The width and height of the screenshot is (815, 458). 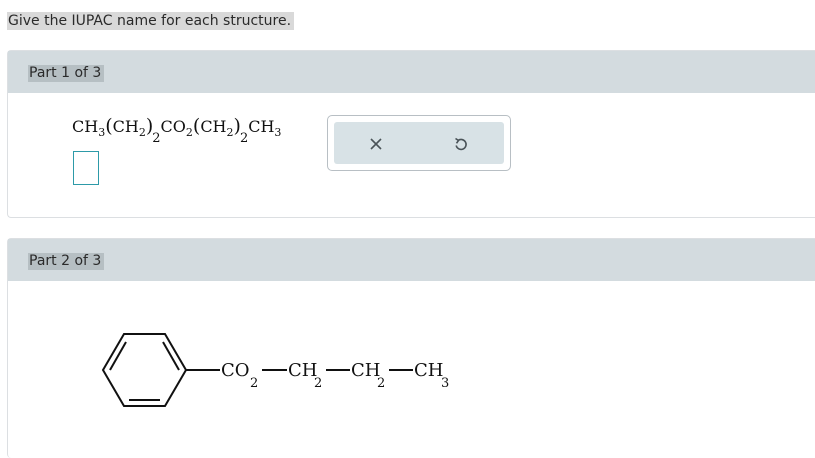 What do you see at coordinates (66, 261) in the screenshot?
I see `part-2-label: Part 2 of 3` at bounding box center [66, 261].